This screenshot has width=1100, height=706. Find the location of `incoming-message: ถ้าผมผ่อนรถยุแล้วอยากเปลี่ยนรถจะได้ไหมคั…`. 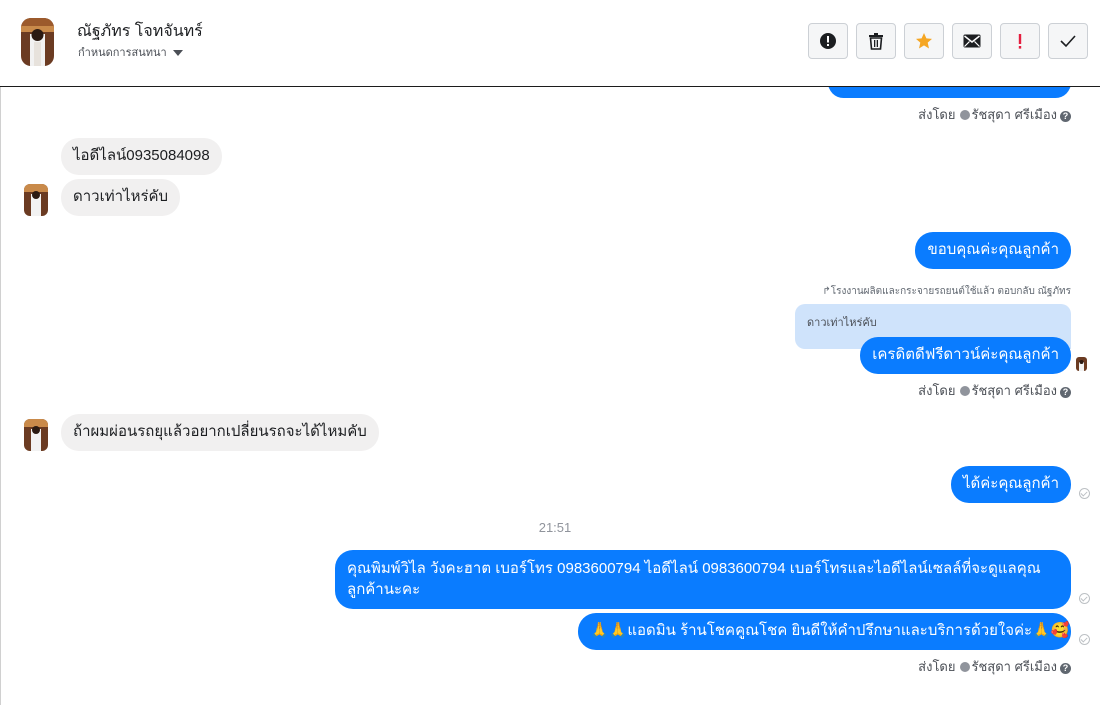

incoming-message: ถ้าผมผ่อนรถยุแล้วอยากเปลี่ยนรถจะได้ไหมคั… is located at coordinates (220, 432).